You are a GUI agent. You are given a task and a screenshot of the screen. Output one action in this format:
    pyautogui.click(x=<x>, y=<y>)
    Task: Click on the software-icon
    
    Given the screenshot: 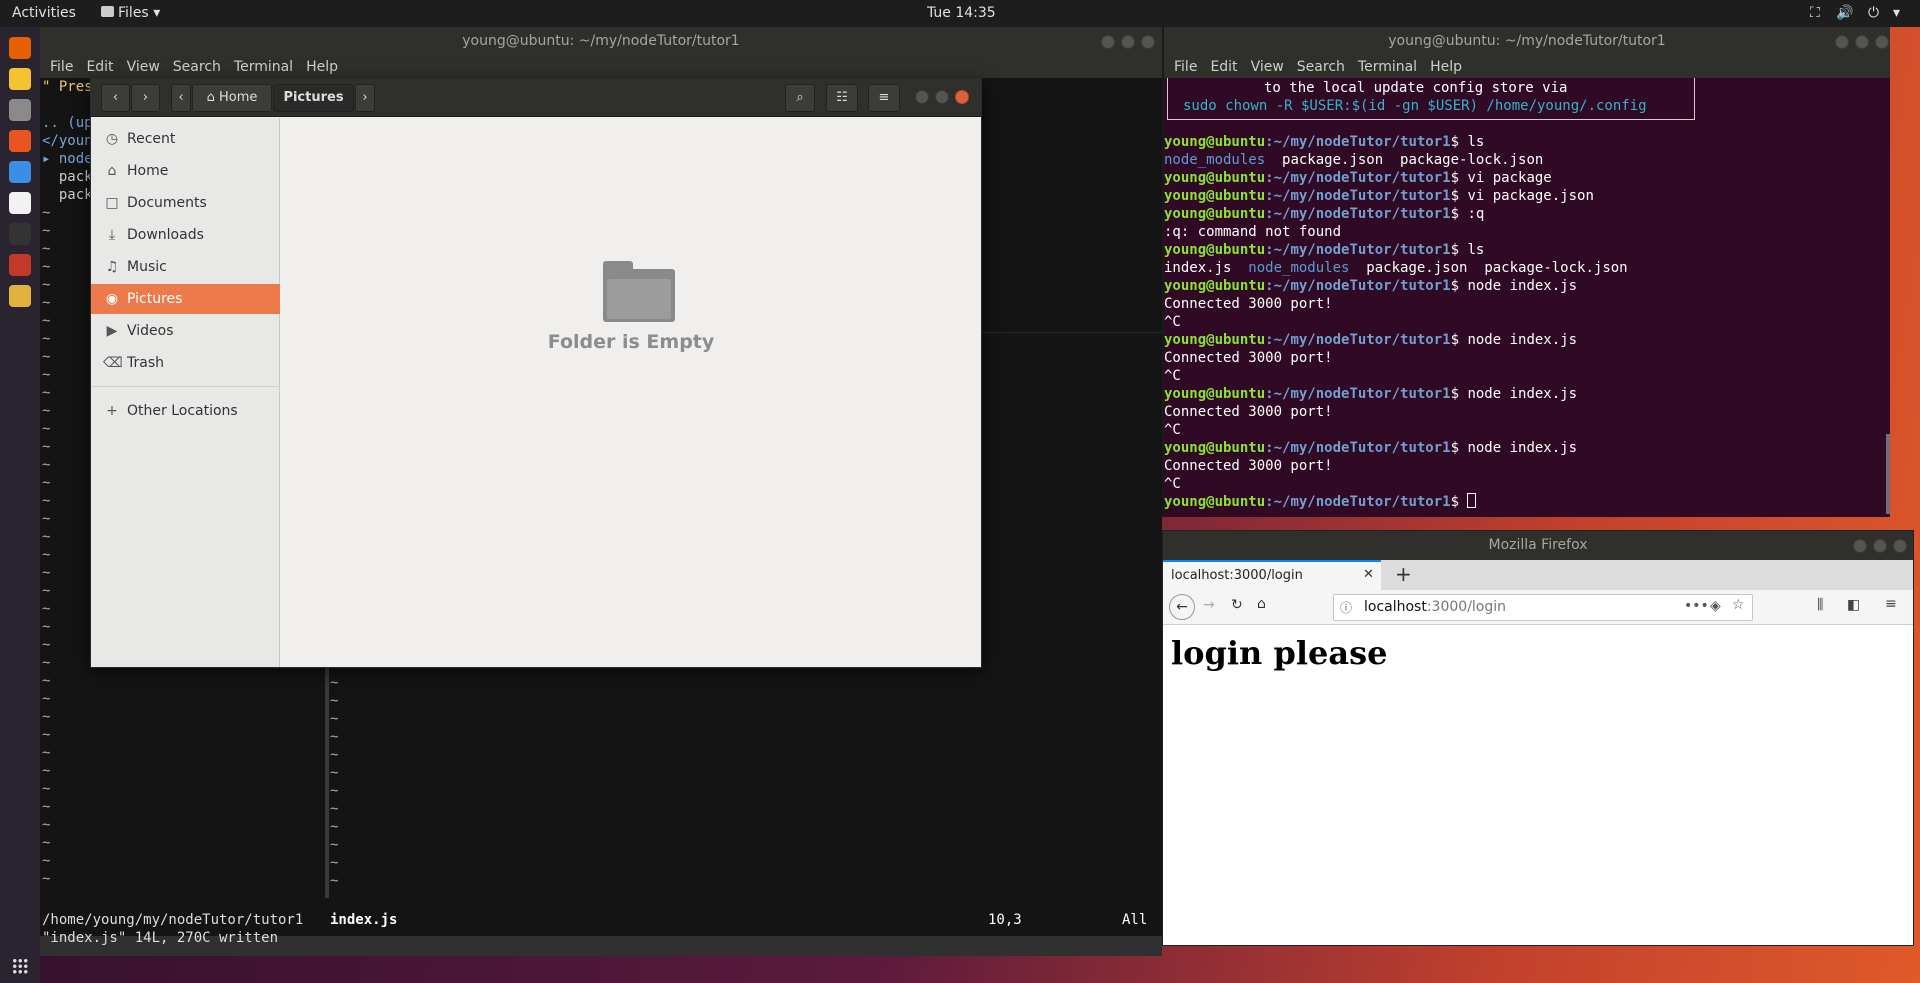 What is the action you would take?
    pyautogui.click(x=20, y=141)
    